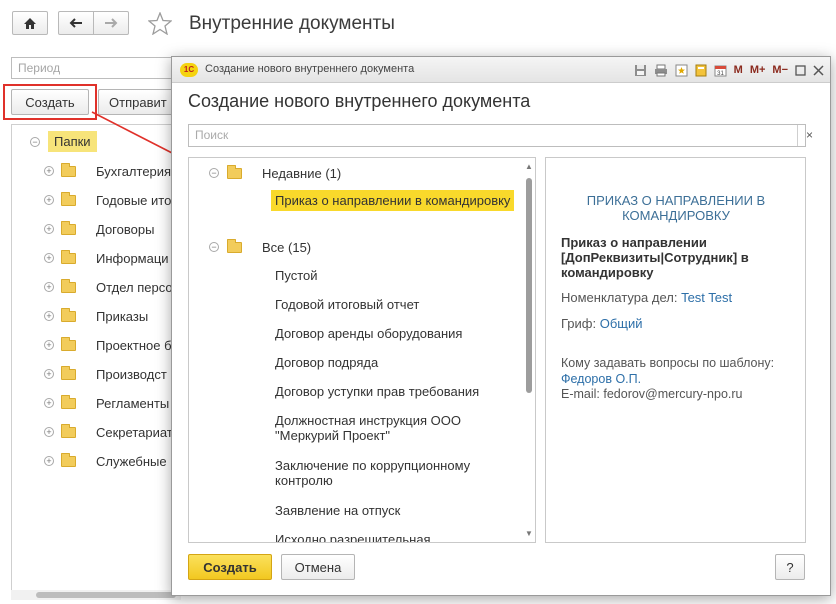 This screenshot has height=604, width=836. I want to click on tree-item-label: Секретариат, so click(134, 432).